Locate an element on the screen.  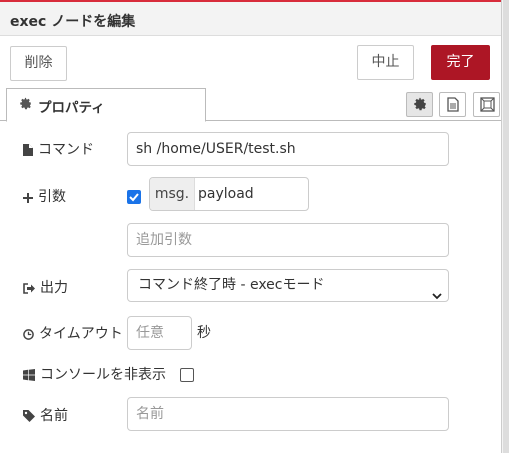
append-label: 引数 is located at coordinates (52, 197).